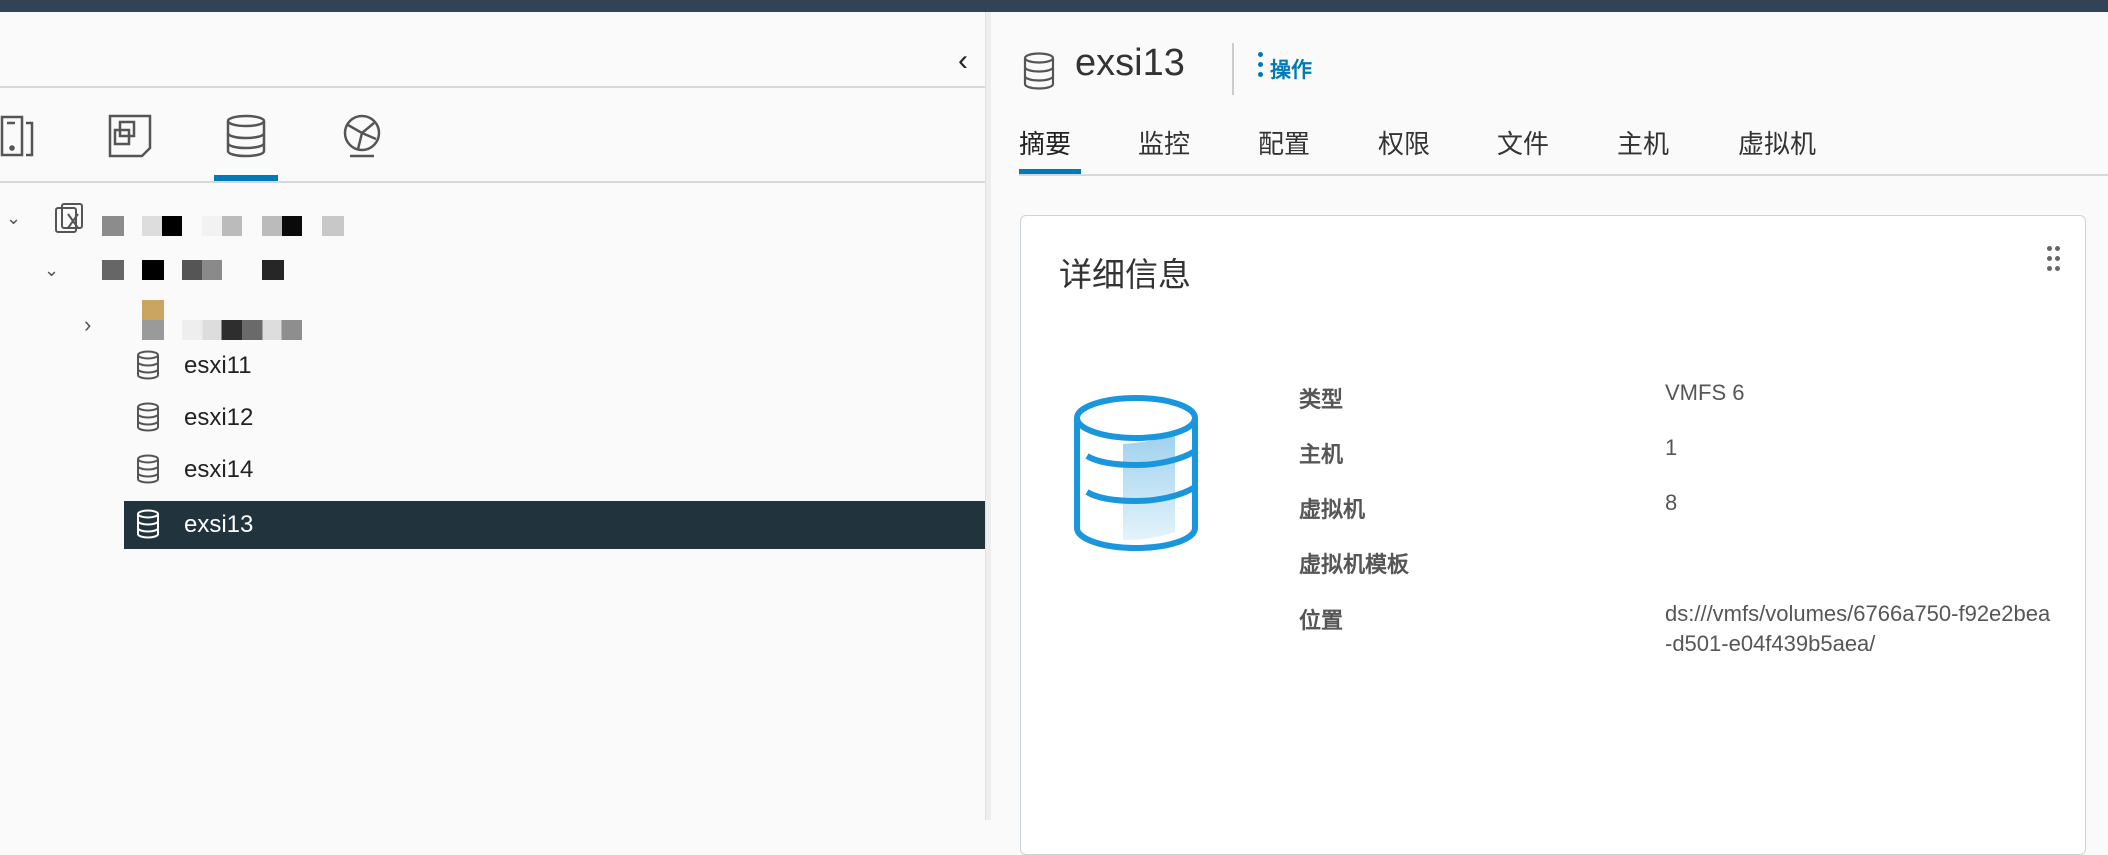 This screenshot has width=2108, height=855. What do you see at coordinates (1261, 67) in the screenshot?
I see `vertical-ellipsis-icon` at bounding box center [1261, 67].